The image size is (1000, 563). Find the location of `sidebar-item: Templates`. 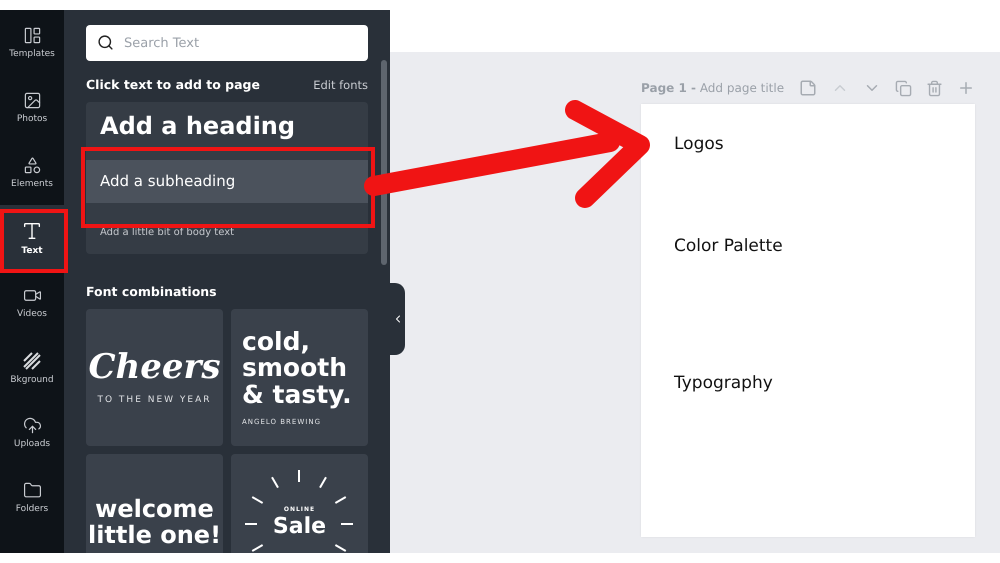

sidebar-item: Templates is located at coordinates (32, 42).